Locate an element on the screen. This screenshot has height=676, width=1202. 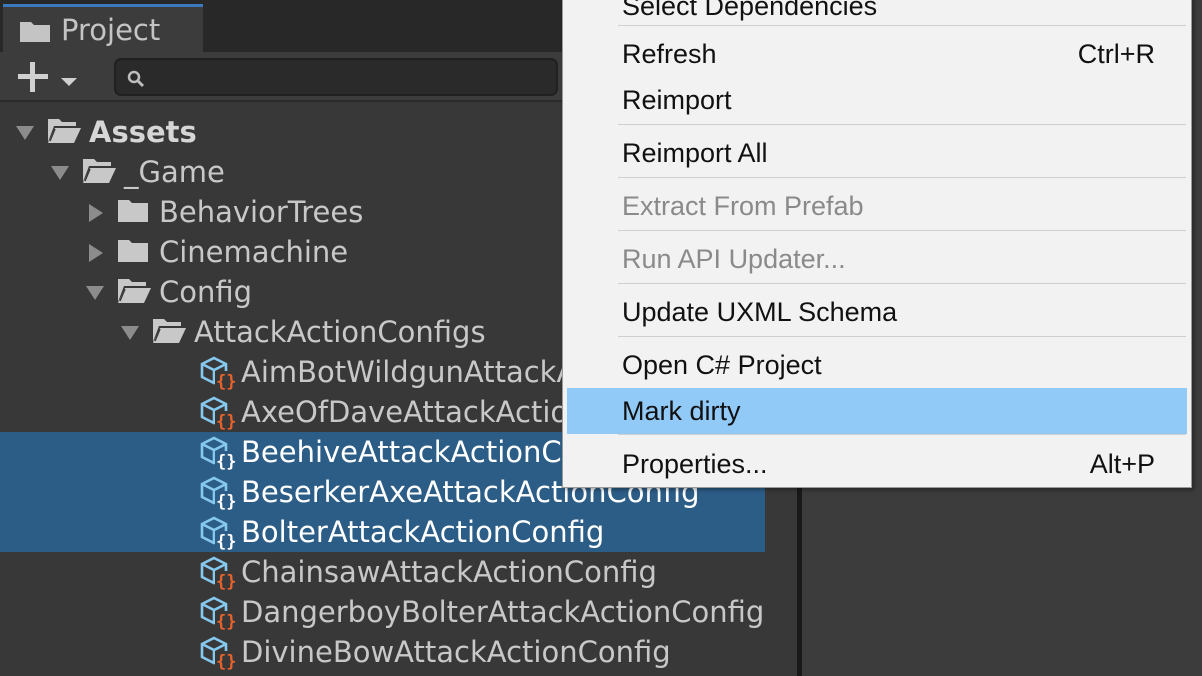
menu-item-open-c-project: Open C# Project is located at coordinates (877, 365).